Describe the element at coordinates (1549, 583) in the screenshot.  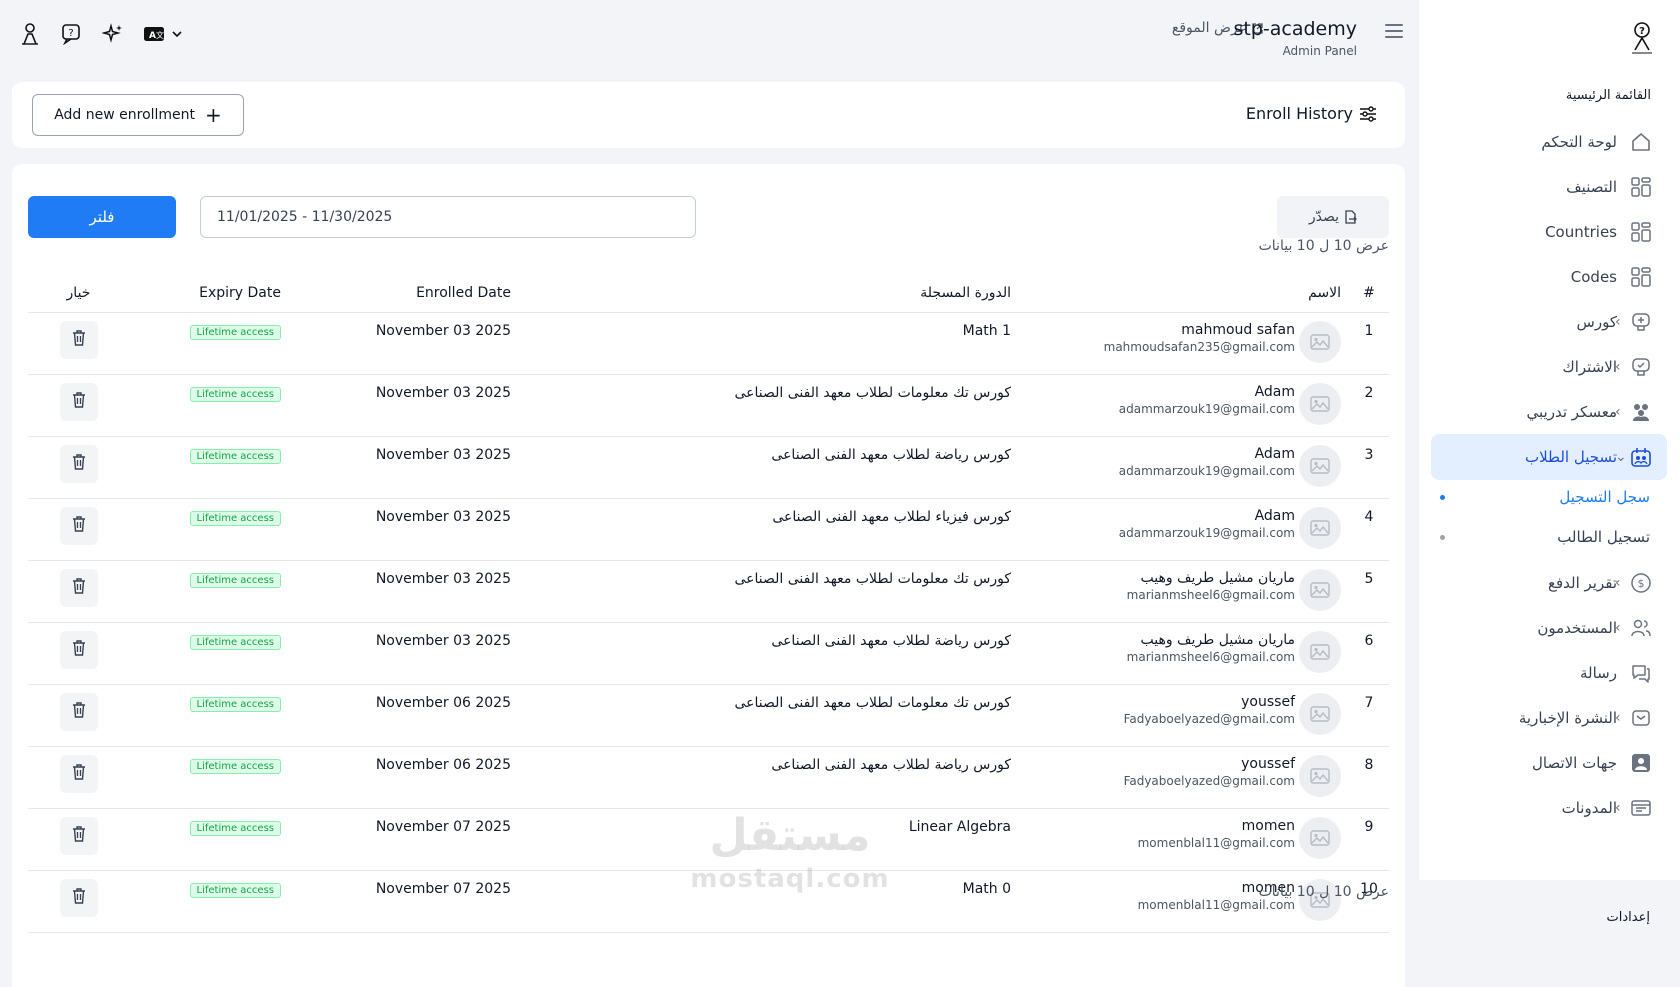
I see `sidebar-item: ‹ تقرير الدفع $` at that location.